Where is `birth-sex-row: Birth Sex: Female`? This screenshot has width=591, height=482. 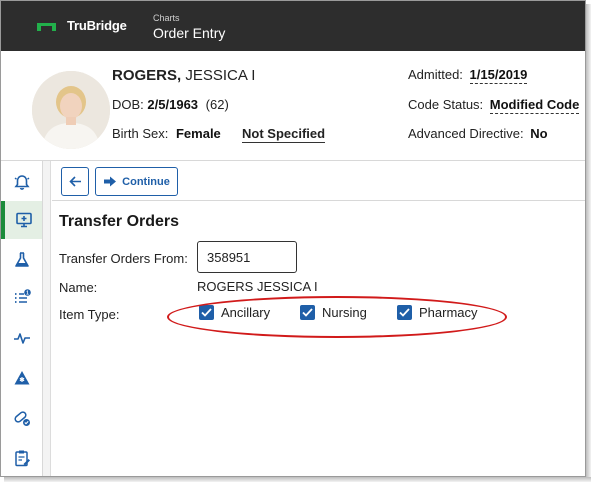 birth-sex-row: Birth Sex: Female is located at coordinates (166, 133).